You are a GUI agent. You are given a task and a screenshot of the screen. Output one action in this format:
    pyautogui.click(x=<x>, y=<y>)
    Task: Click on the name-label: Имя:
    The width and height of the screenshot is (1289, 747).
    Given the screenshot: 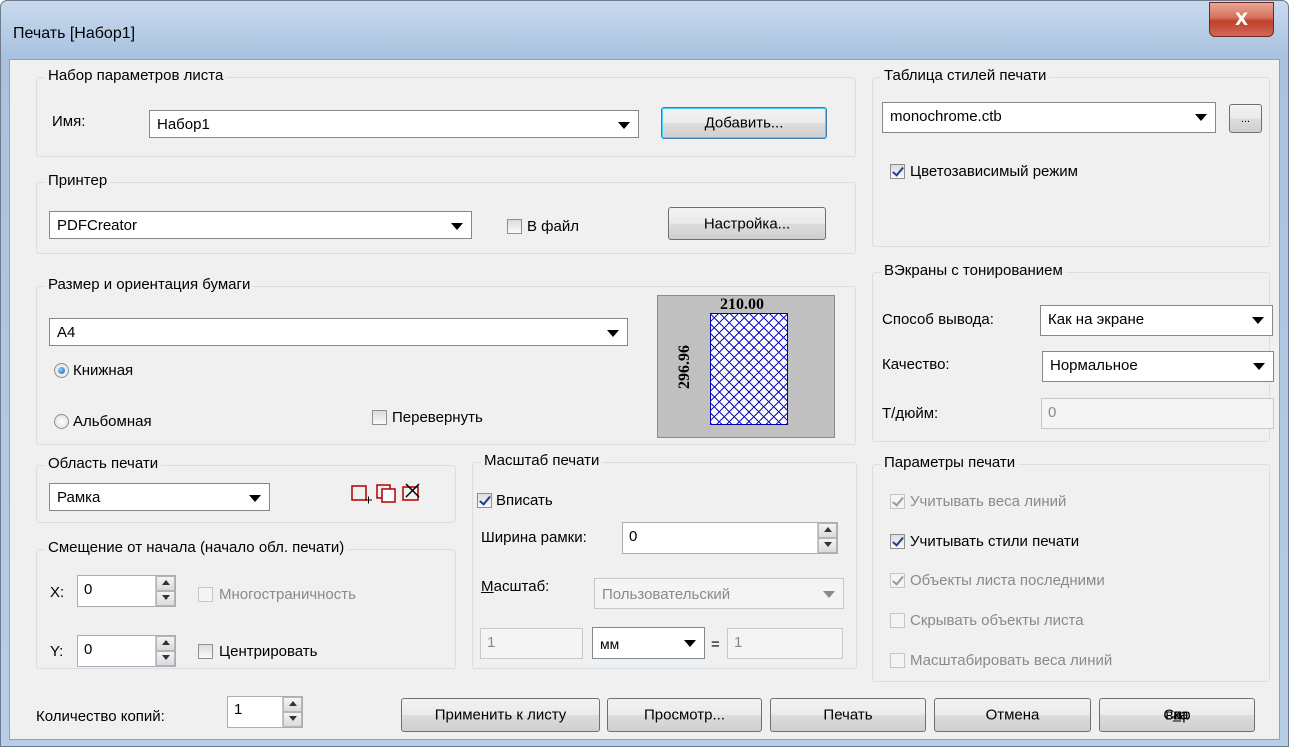 What is the action you would take?
    pyautogui.click(x=69, y=121)
    